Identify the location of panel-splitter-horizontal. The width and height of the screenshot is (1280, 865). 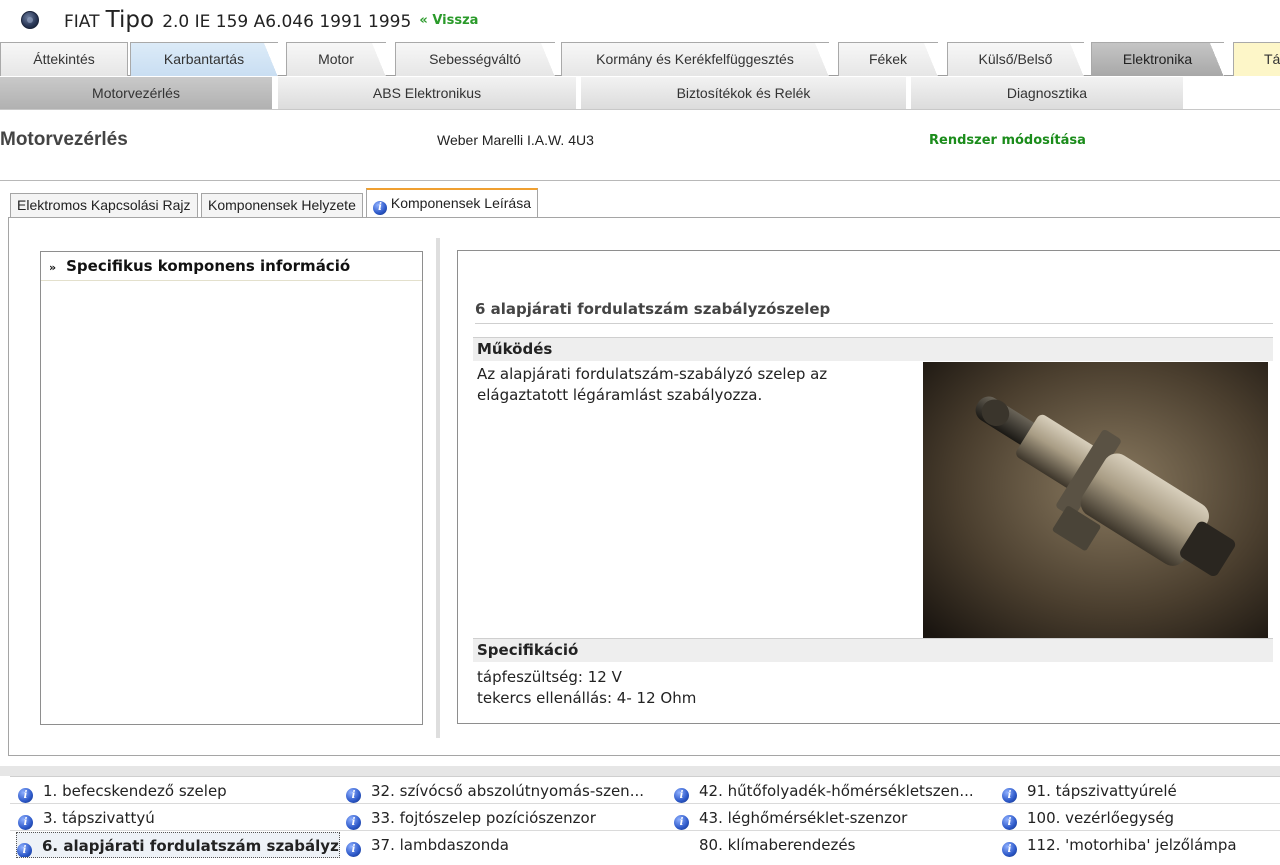
(640, 771).